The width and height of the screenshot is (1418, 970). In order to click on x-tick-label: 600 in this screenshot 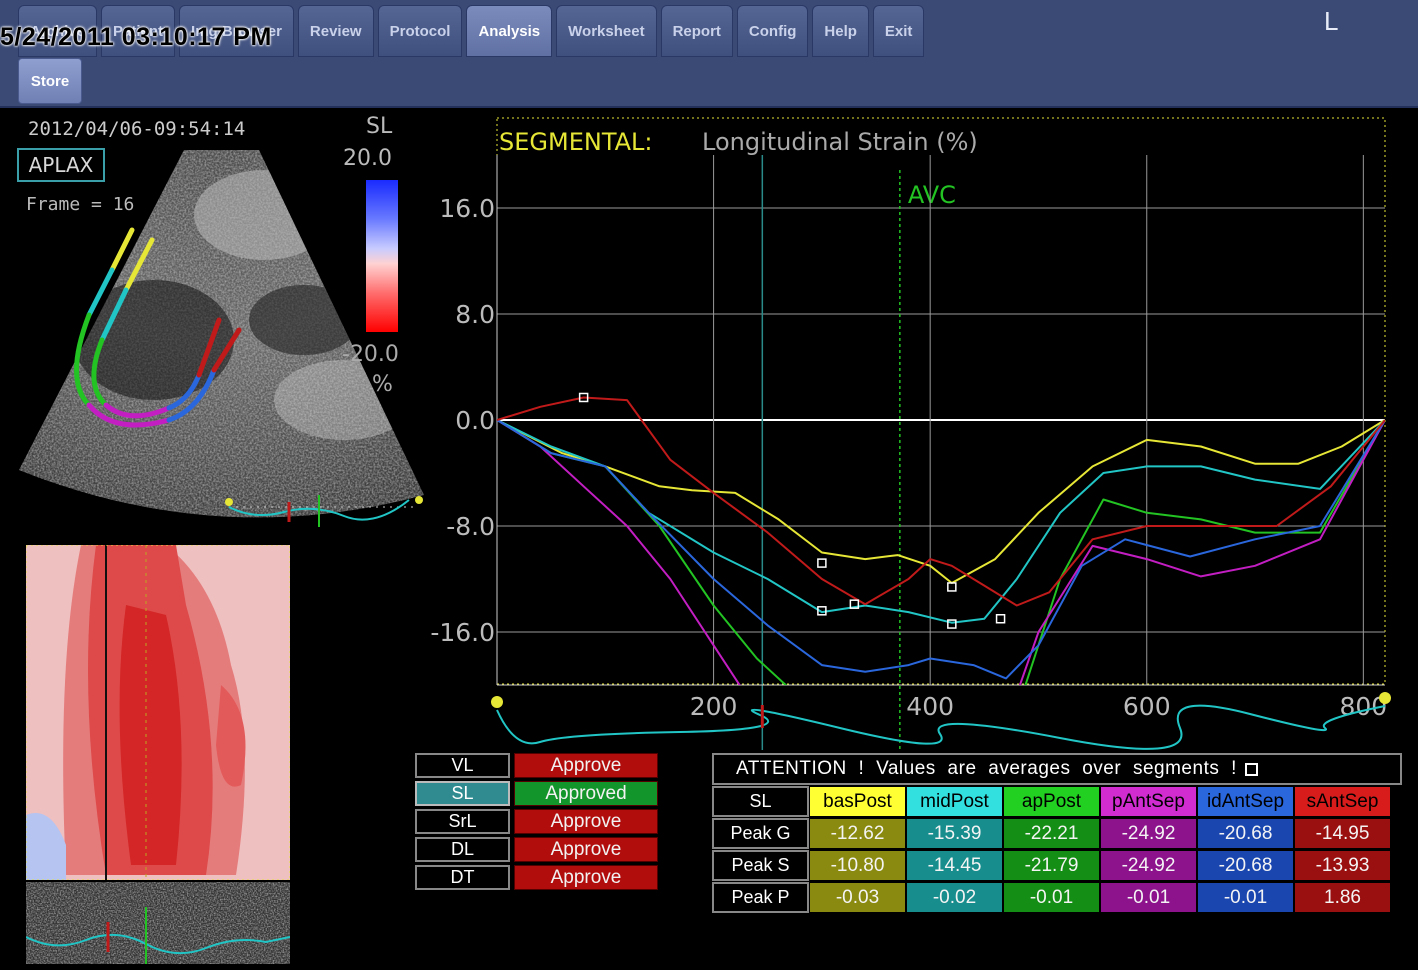, I will do `click(1147, 706)`.